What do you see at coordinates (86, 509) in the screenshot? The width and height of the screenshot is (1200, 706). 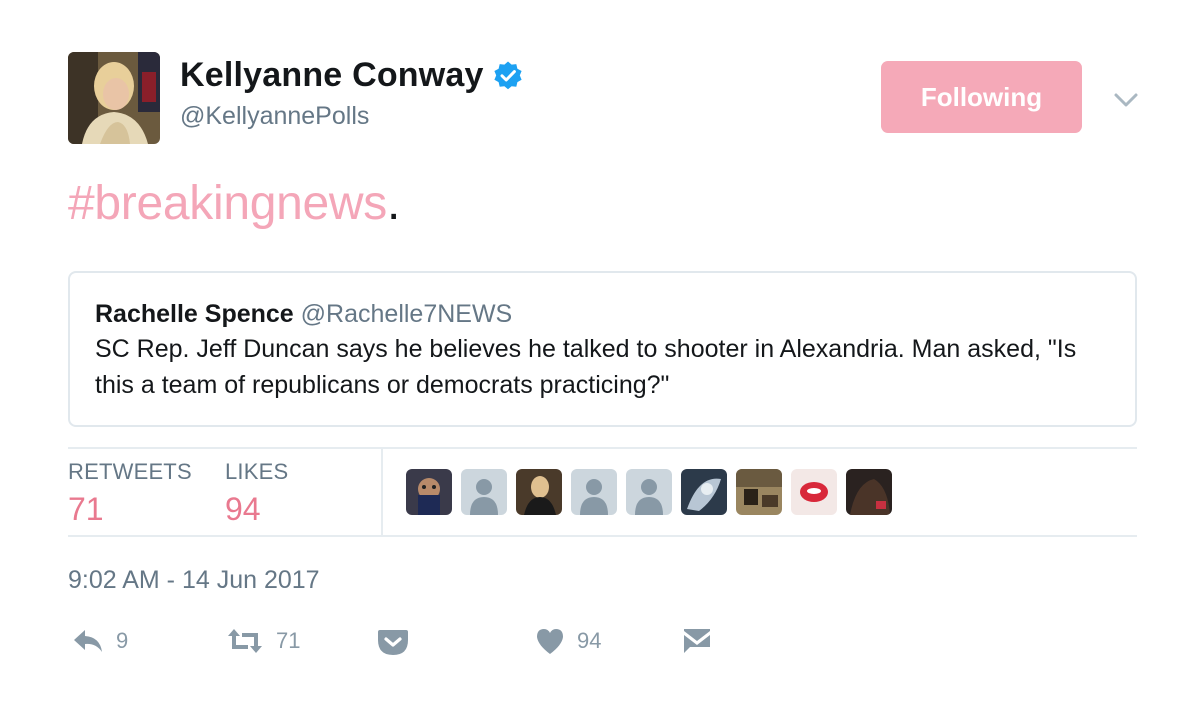 I see `retweets-count: 71` at bounding box center [86, 509].